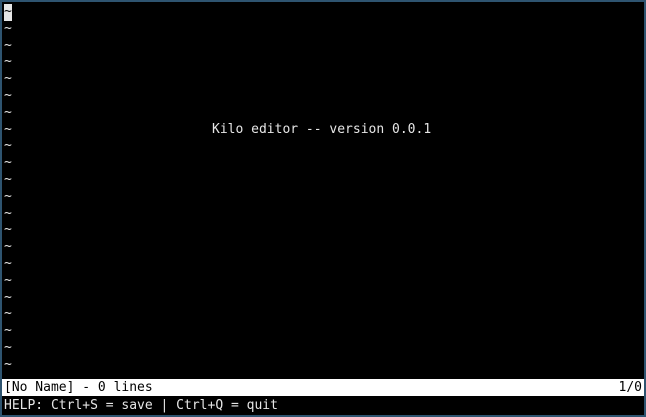 The height and width of the screenshot is (417, 646). What do you see at coordinates (78, 387) in the screenshot?
I see `status-filename: [No Name] - 0 lines` at bounding box center [78, 387].